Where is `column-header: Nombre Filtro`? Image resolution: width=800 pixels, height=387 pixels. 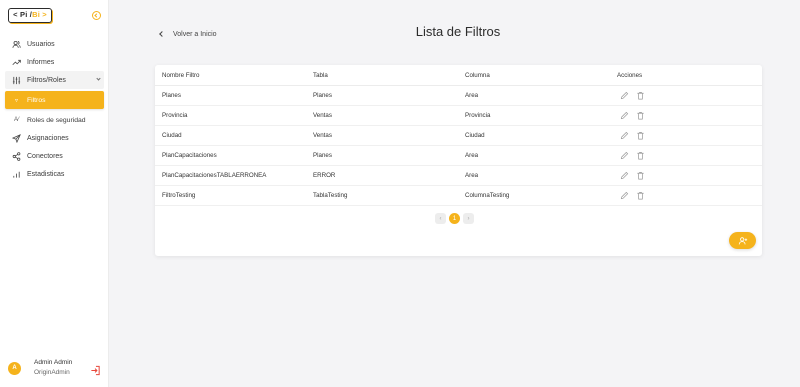 column-header: Nombre Filtro is located at coordinates (181, 75).